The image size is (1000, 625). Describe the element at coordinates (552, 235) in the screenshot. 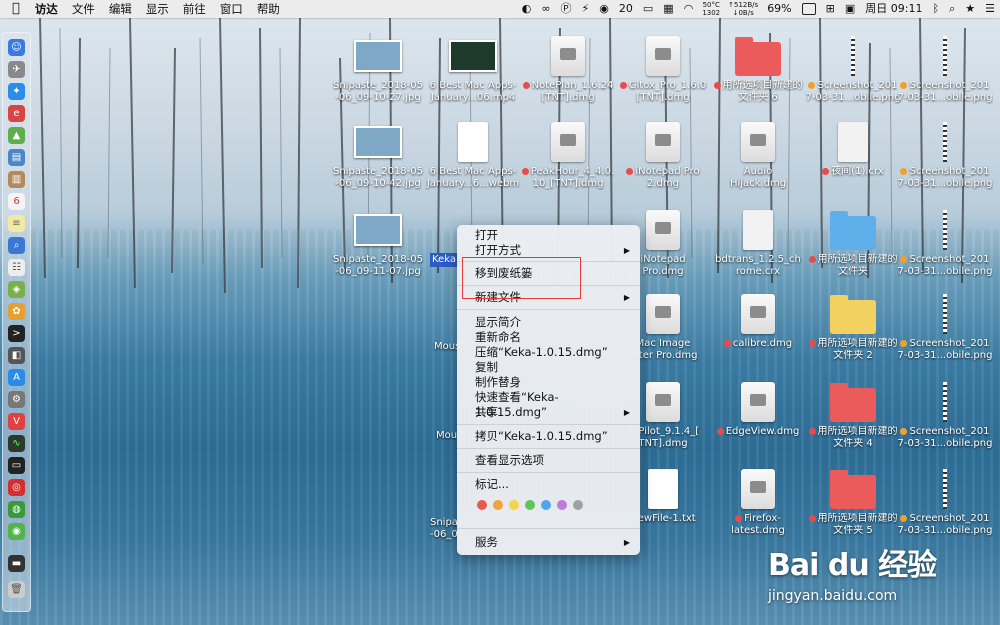

I see `menu-item-open: 打开` at that location.